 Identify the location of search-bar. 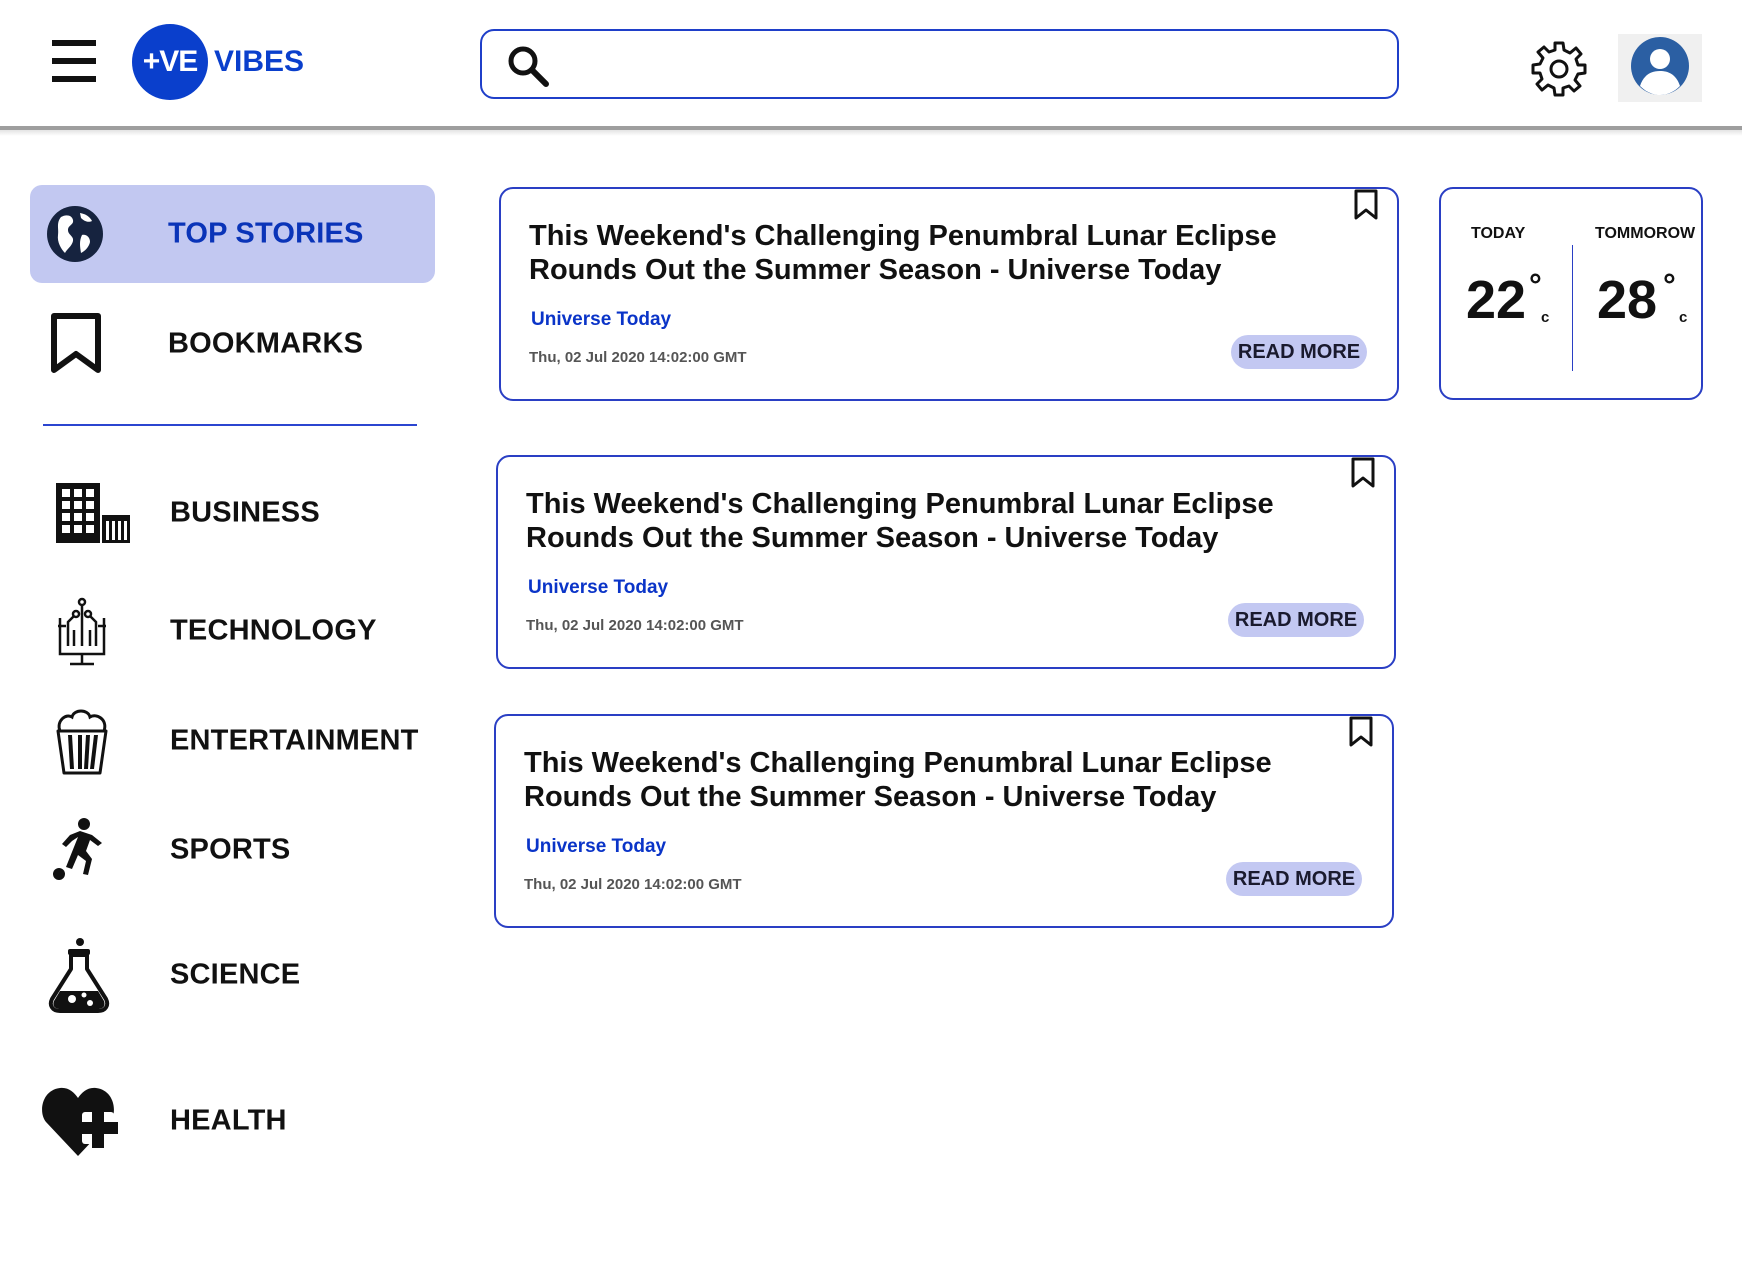
(939, 64).